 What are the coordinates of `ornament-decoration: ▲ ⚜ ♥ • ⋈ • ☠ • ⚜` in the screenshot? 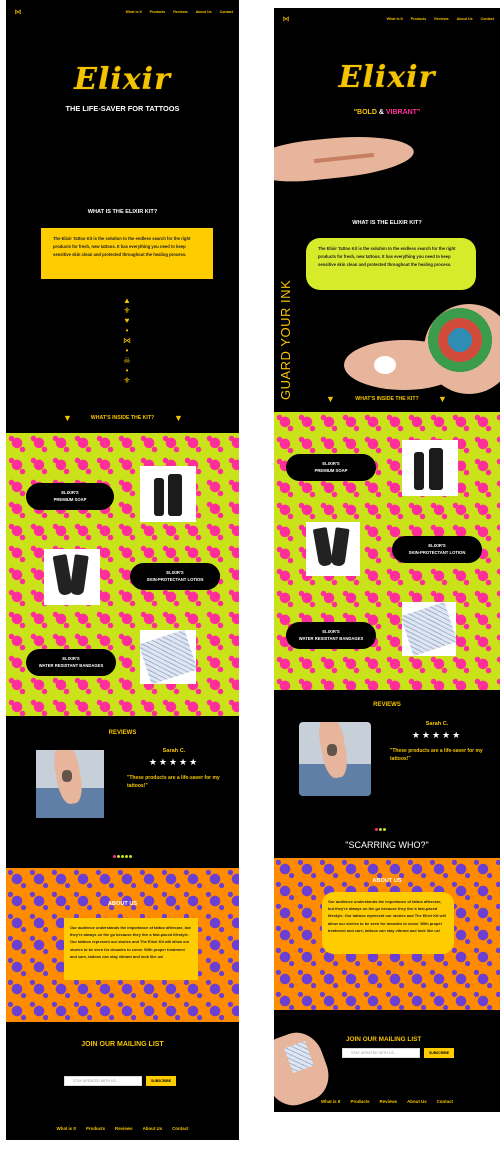 It's located at (127, 346).